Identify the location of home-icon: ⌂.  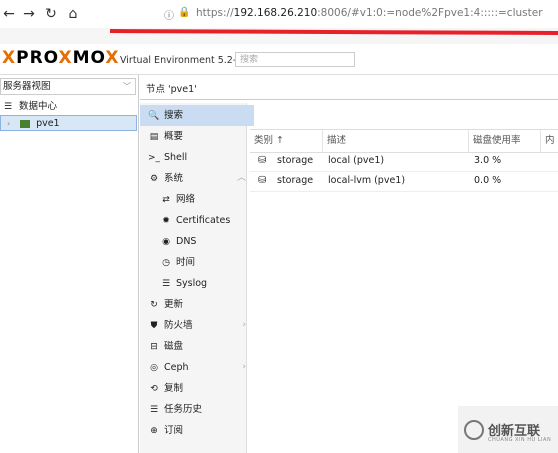
(73, 14).